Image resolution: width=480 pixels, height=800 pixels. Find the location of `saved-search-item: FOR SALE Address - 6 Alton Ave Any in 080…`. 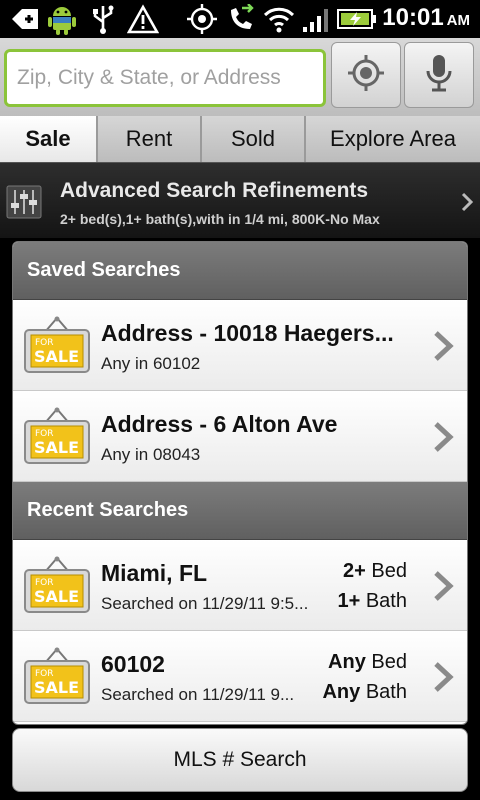

saved-search-item: FOR SALE Address - 6 Alton Ave Any in 080… is located at coordinates (240, 436).